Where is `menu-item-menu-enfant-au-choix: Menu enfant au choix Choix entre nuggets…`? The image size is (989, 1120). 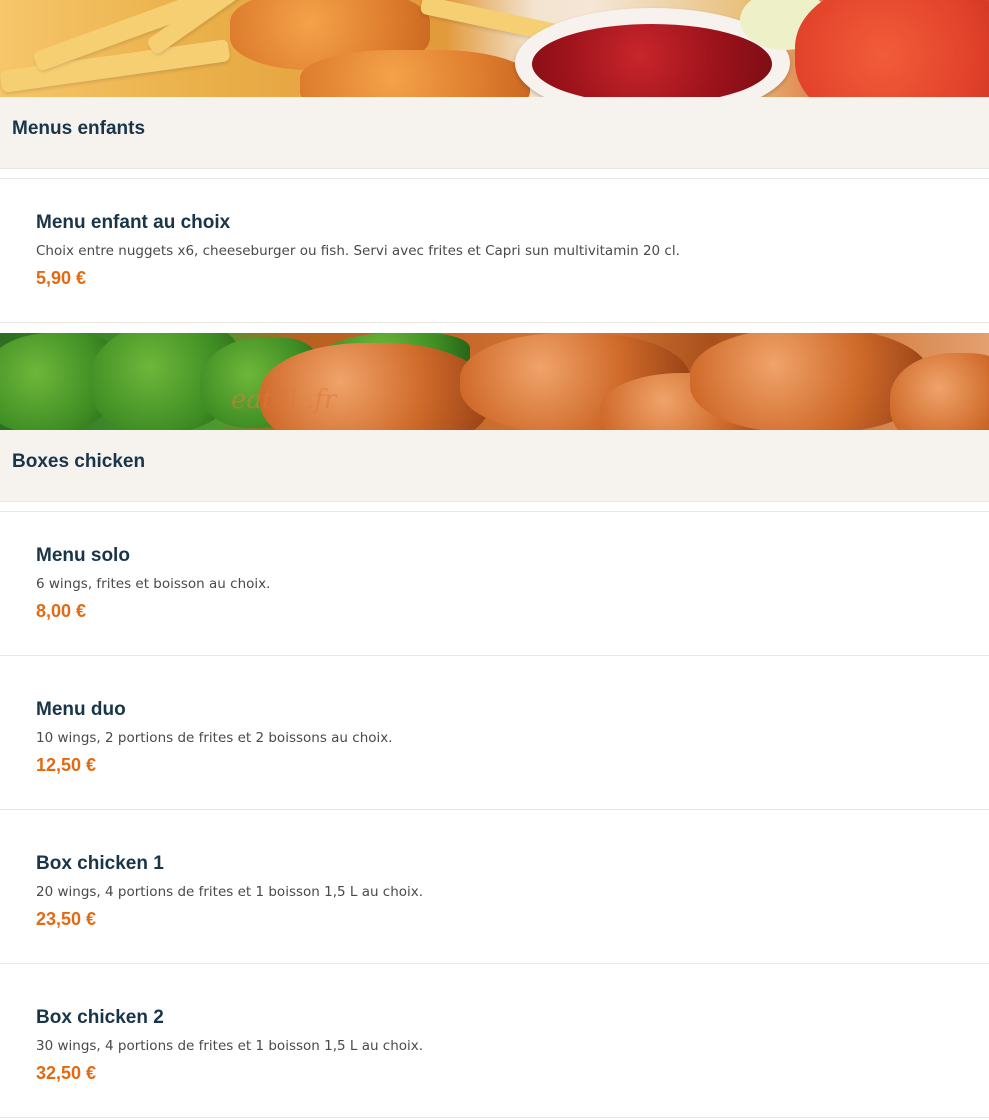
menu-item-menu-enfant-au-choix: Menu enfant au choix Choix entre nuggets… is located at coordinates (494, 251).